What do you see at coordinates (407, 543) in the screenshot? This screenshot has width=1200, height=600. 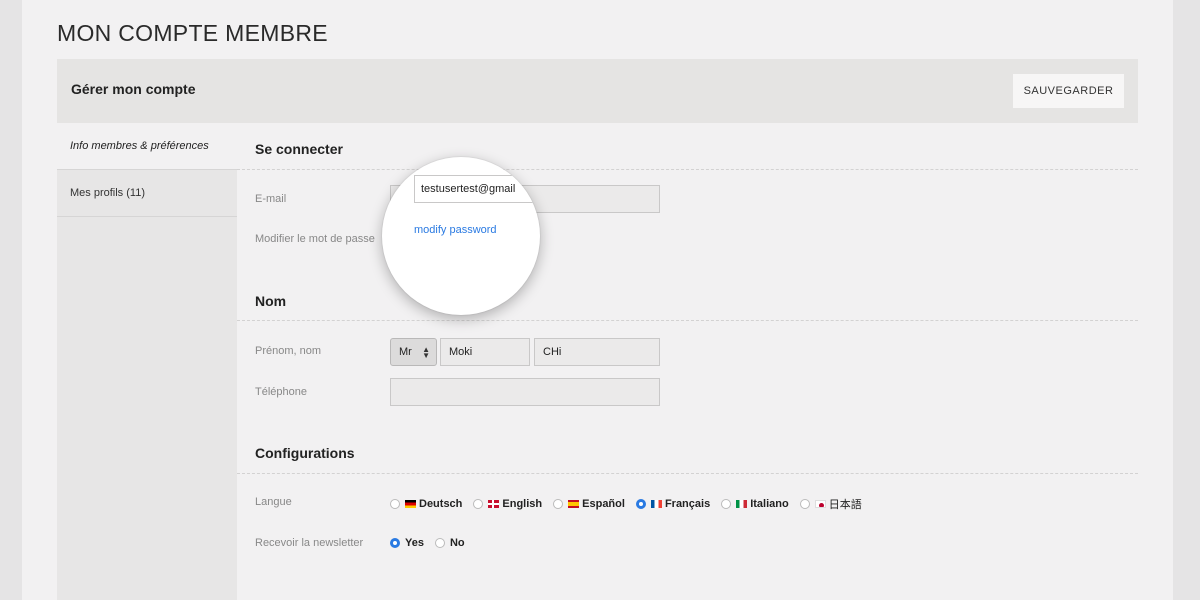 I see `newsletter-option-yes: Yes` at bounding box center [407, 543].